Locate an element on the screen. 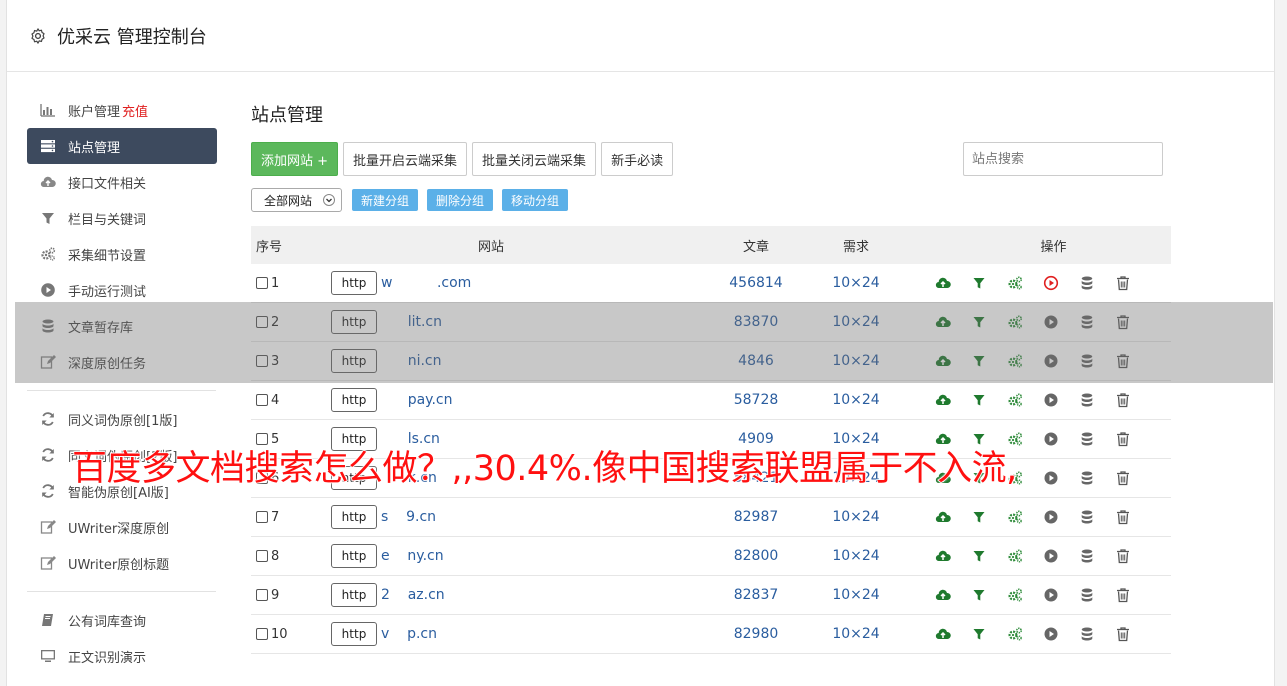 Image resolution: width=1287 pixels, height=686 pixels. new-group-button: 新建分组 is located at coordinates (385, 200).